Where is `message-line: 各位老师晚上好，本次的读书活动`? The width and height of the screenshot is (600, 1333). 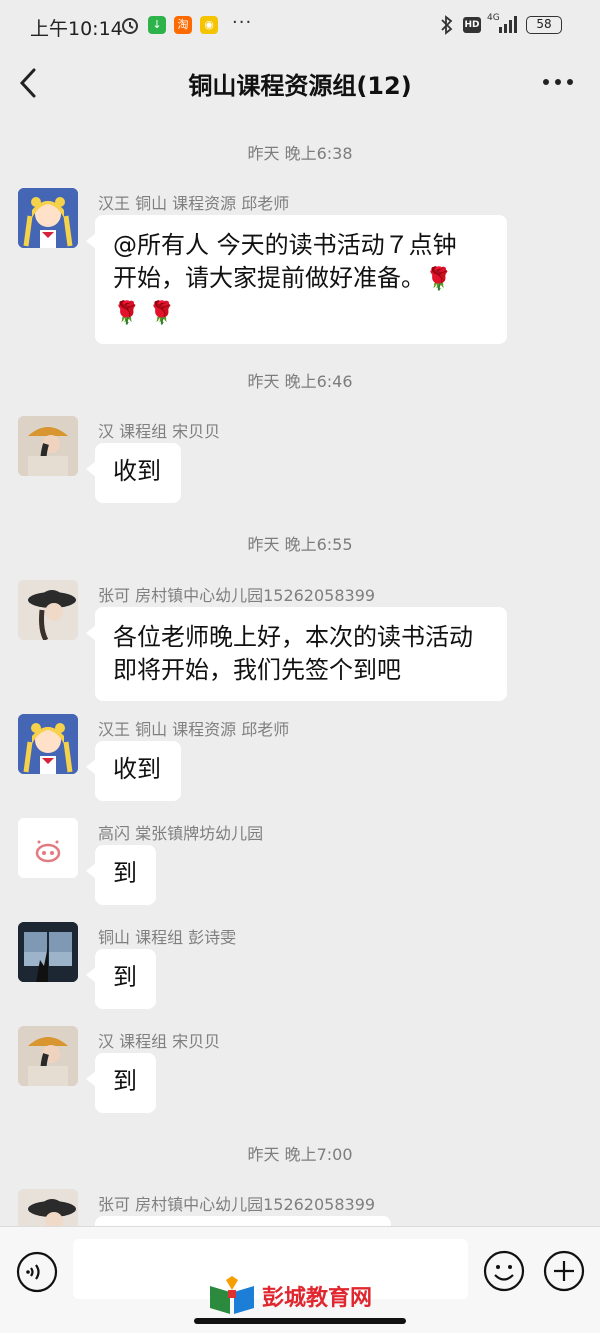 message-line: 各位老师晚上好，本次的读书活动 is located at coordinates (293, 637).